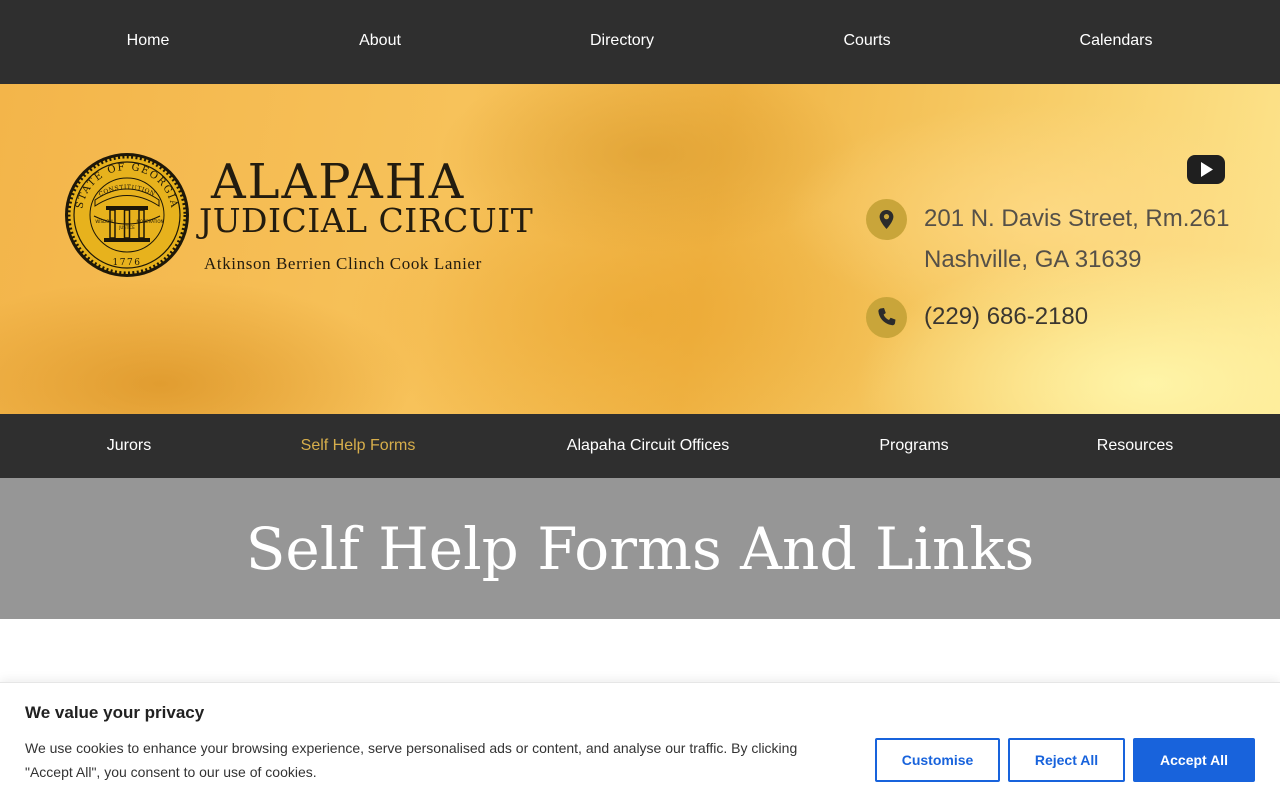  I want to click on subnav-self-help-forms: Self Help Forms, so click(358, 446).